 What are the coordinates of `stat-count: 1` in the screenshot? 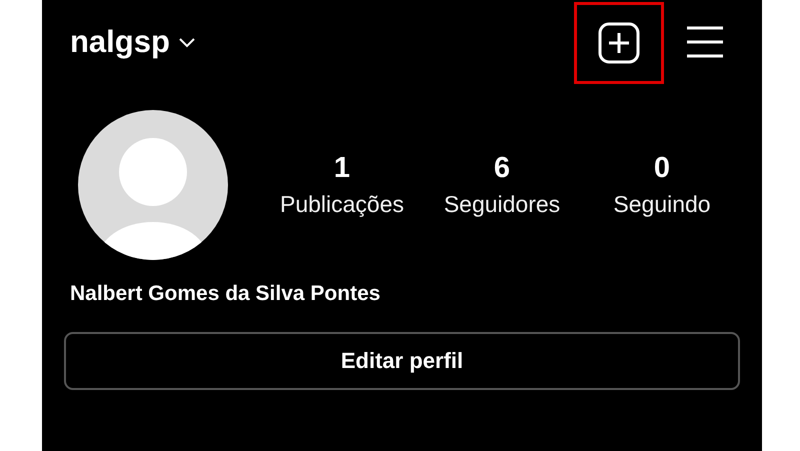 It's located at (342, 168).